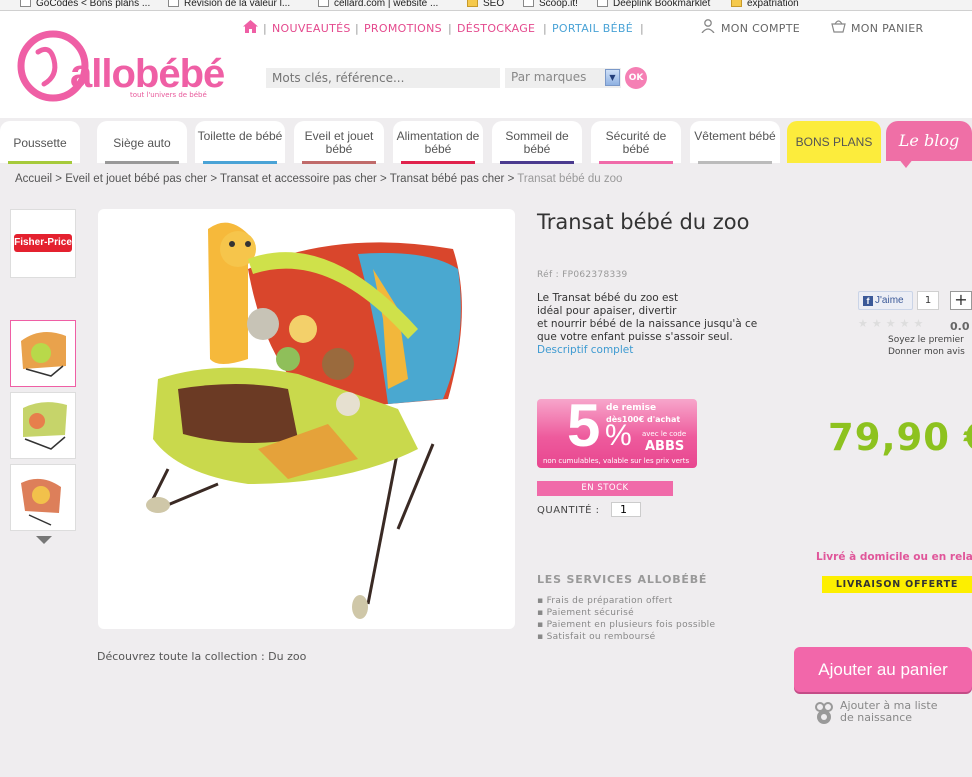 The width and height of the screenshot is (972, 777). I want to click on rating-stars: ★★★★★, so click(892, 323).